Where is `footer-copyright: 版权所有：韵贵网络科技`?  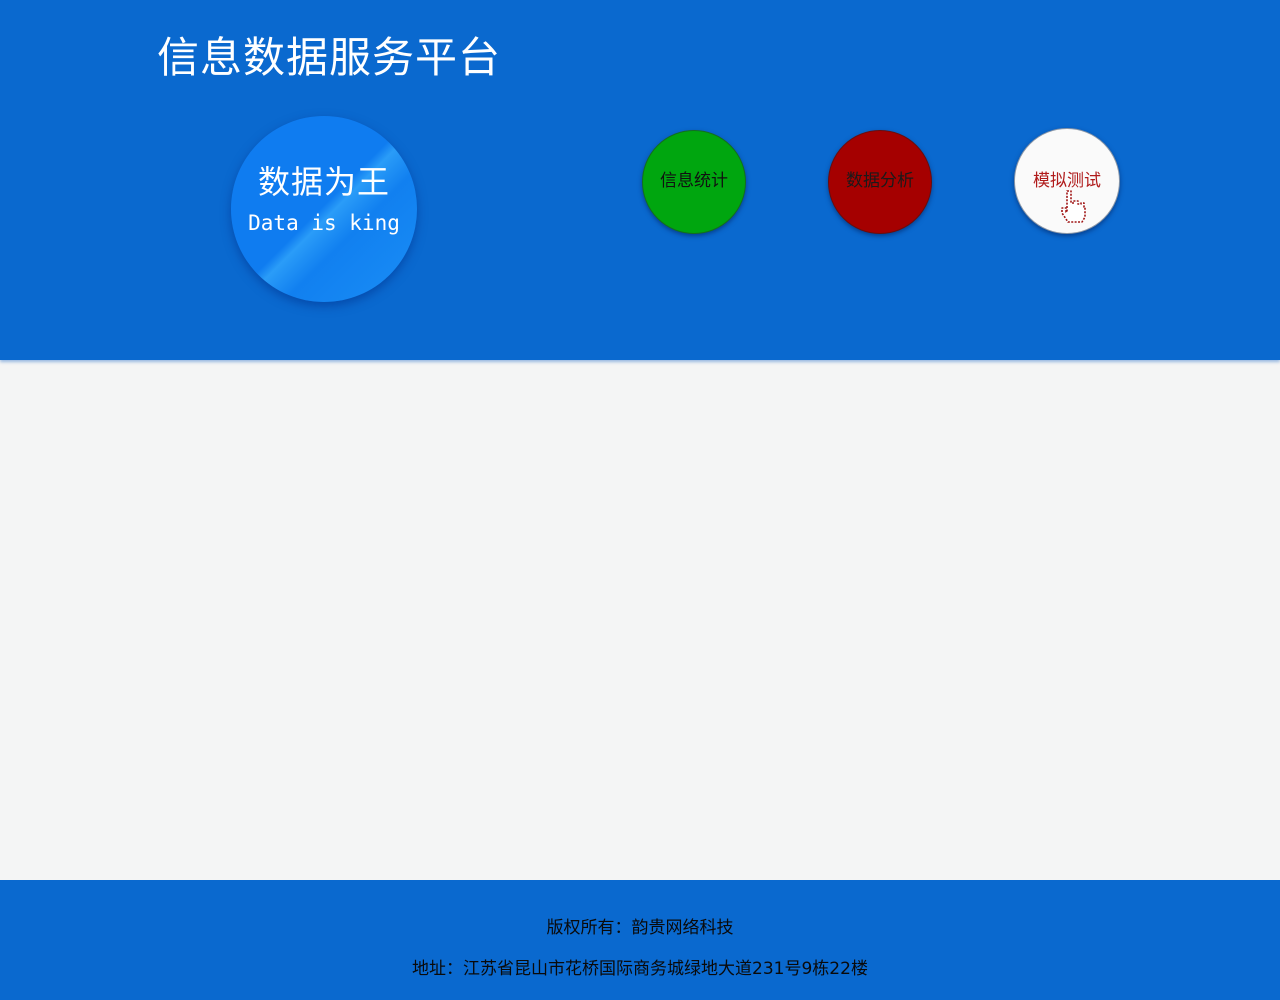 footer-copyright: 版权所有：韵贵网络科技 is located at coordinates (640, 928).